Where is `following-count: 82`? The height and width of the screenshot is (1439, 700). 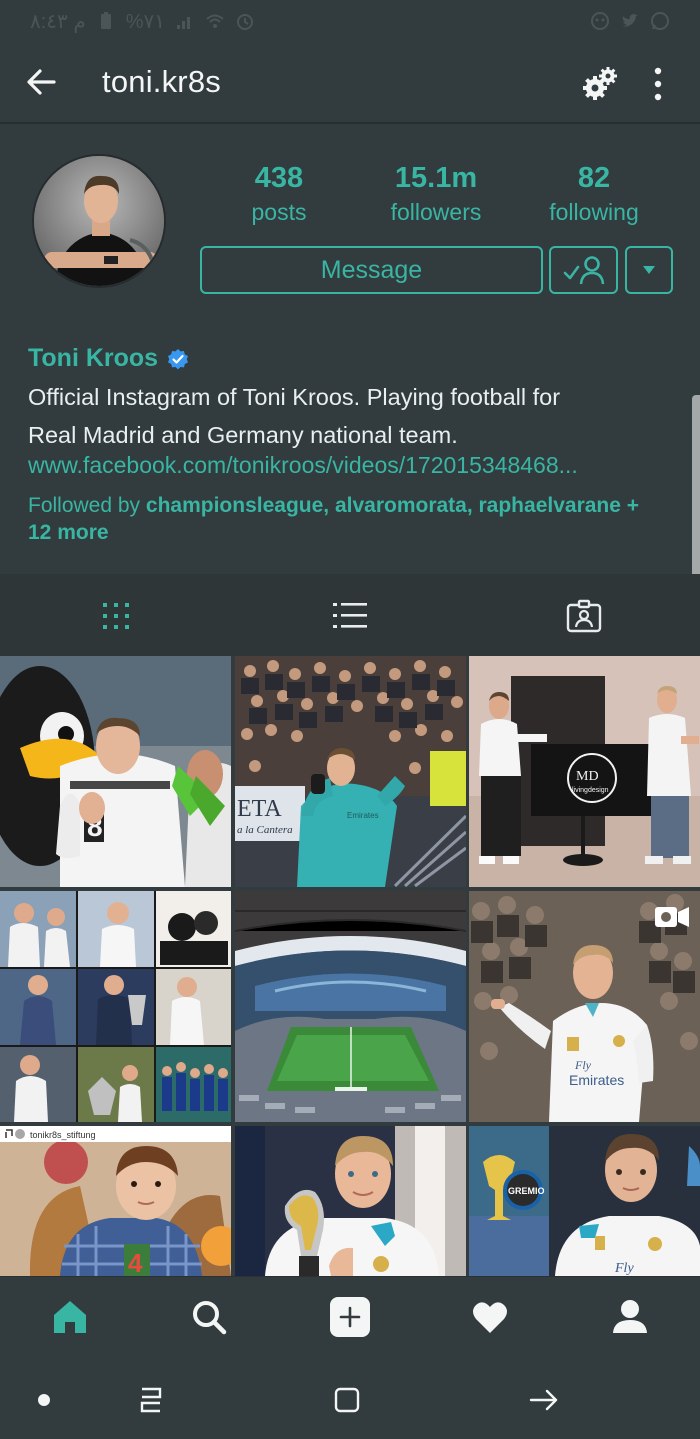 following-count: 82 is located at coordinates (594, 178).